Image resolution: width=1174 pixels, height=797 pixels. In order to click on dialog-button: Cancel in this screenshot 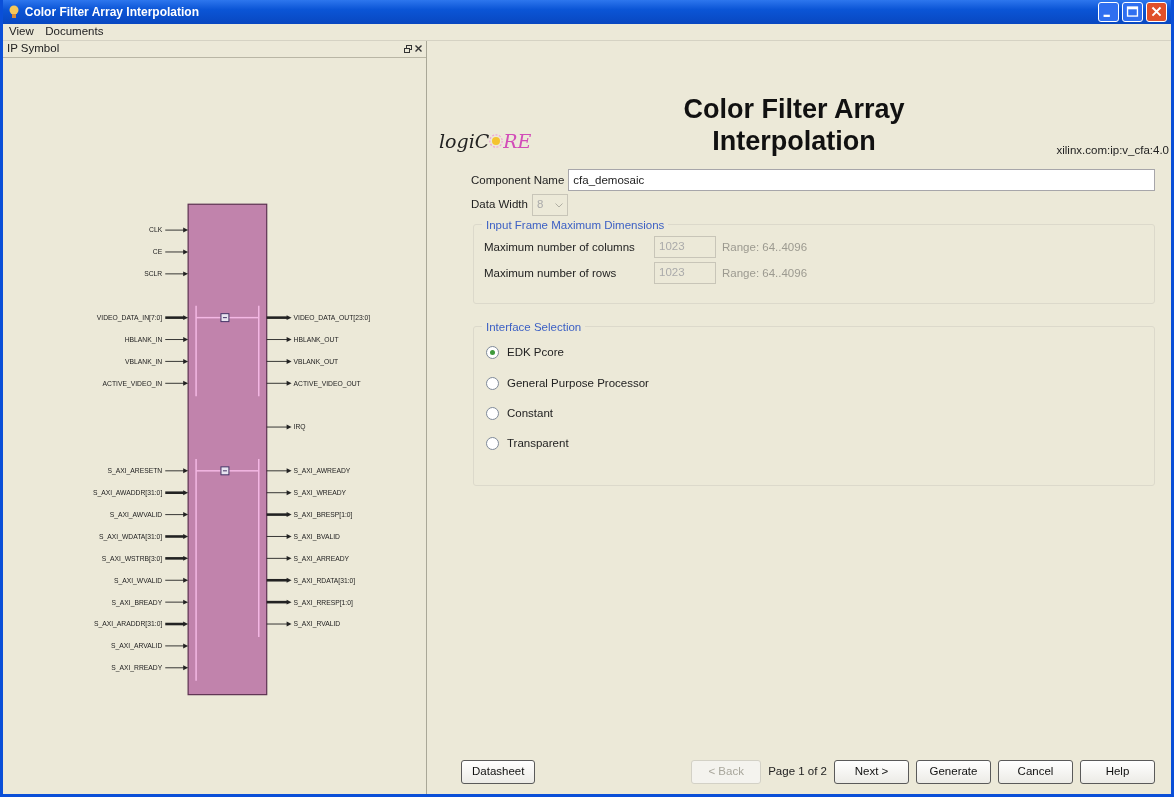, I will do `click(1035, 772)`.